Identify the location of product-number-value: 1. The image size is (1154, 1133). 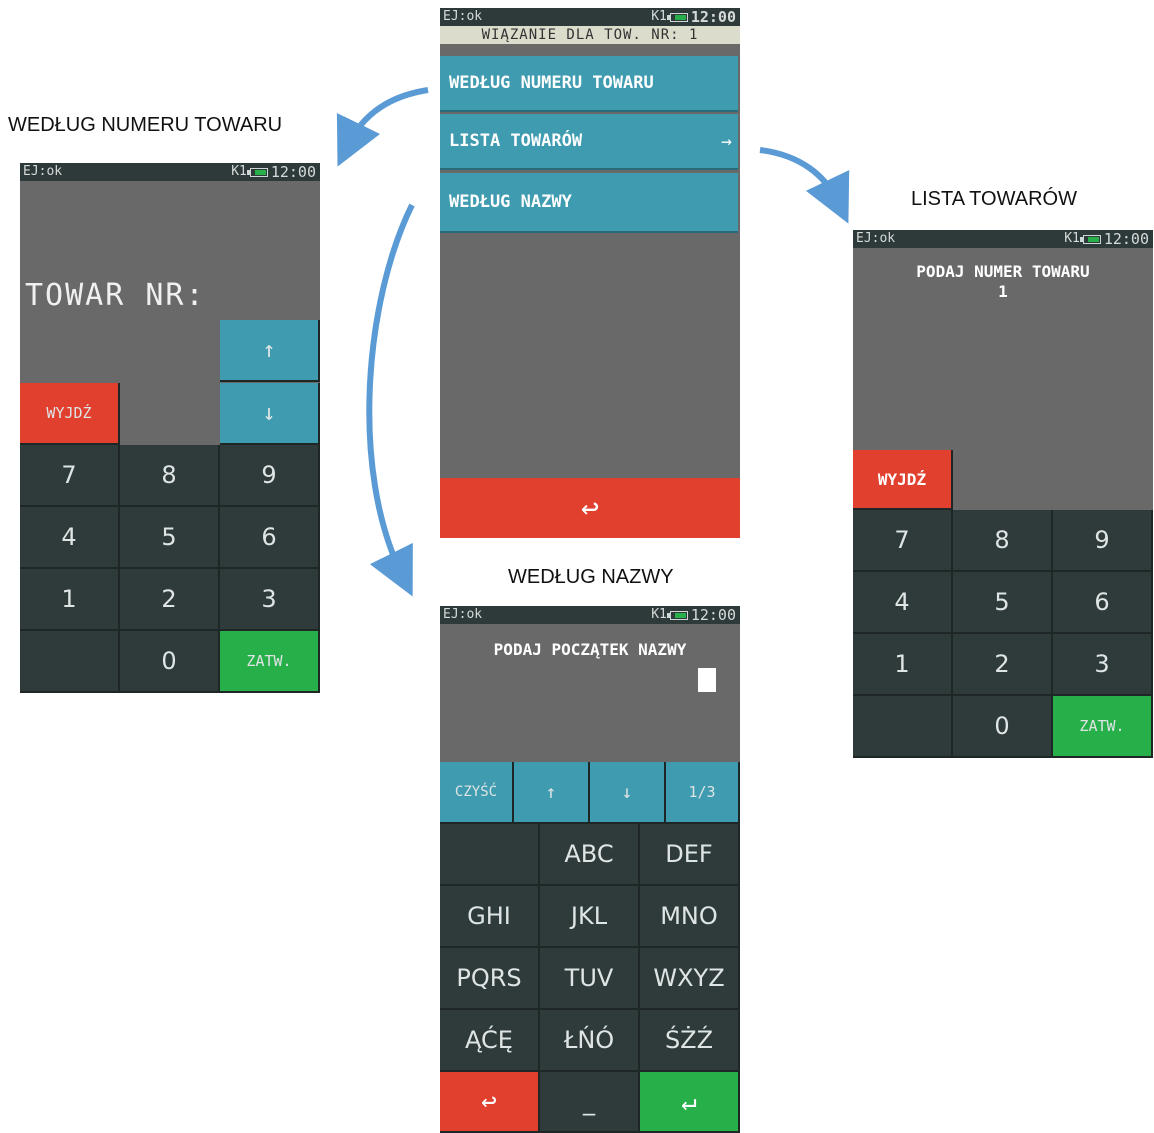
(1003, 291).